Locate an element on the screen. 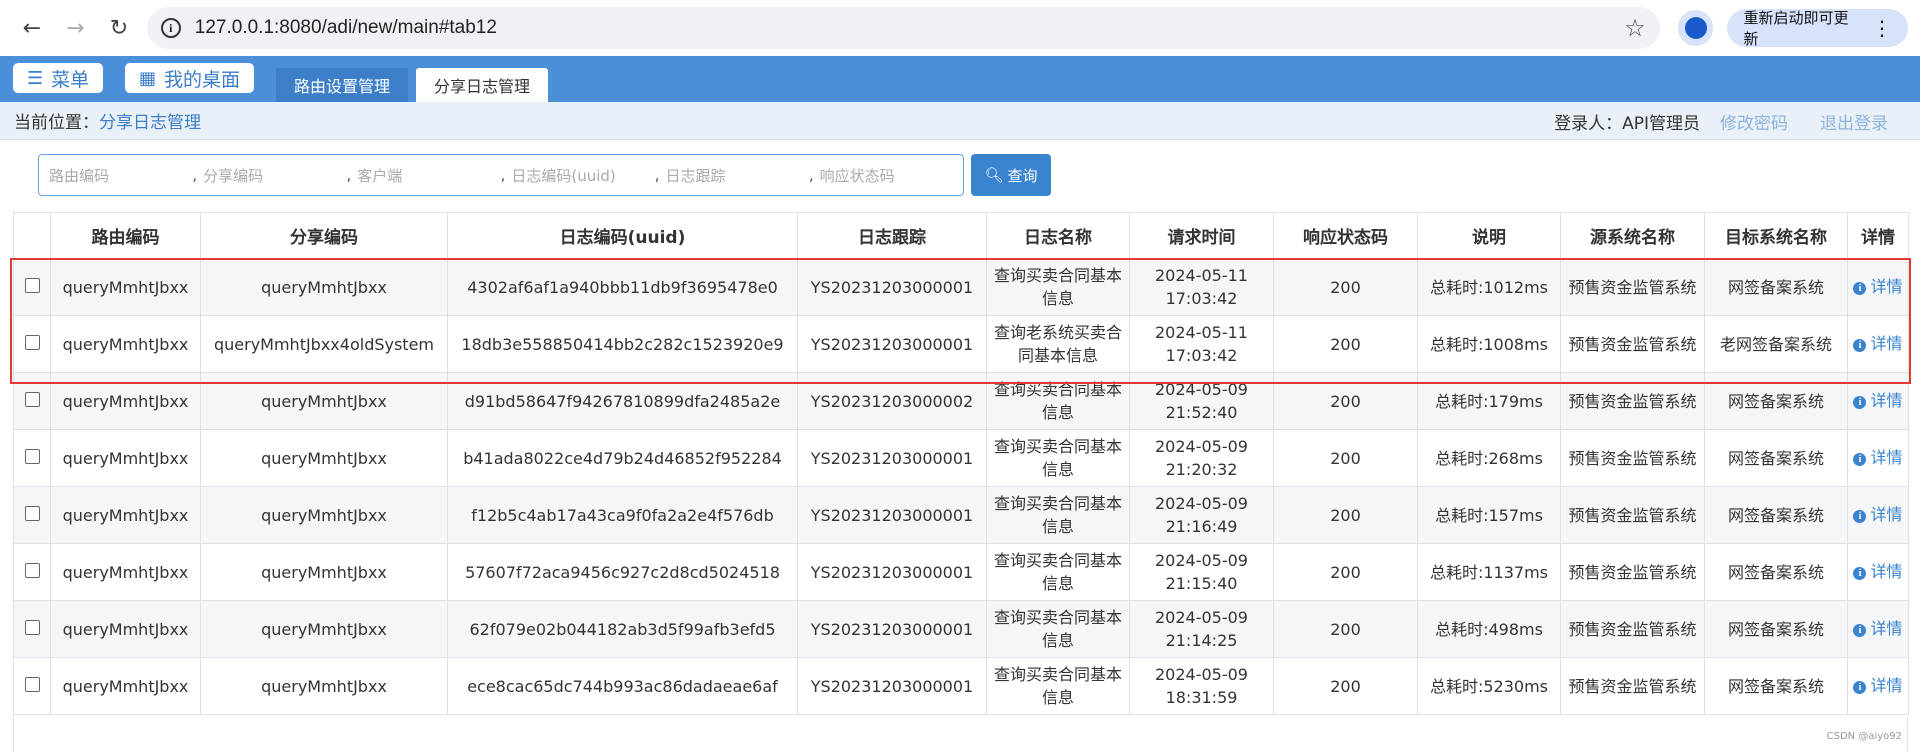 The width and height of the screenshot is (1920, 752). request-time: 21:52:40 is located at coordinates (1201, 412).